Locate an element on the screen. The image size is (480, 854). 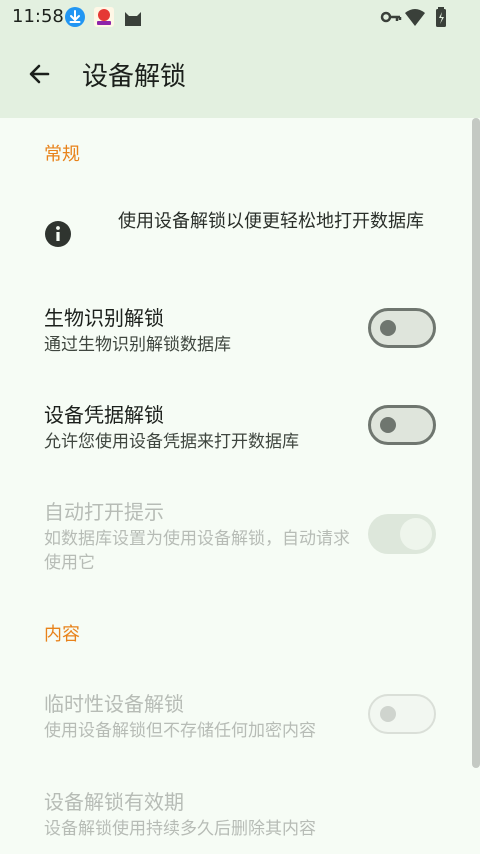
info-row: 使用设备解锁以便更轻松地打开数据库 is located at coordinates (235, 239).